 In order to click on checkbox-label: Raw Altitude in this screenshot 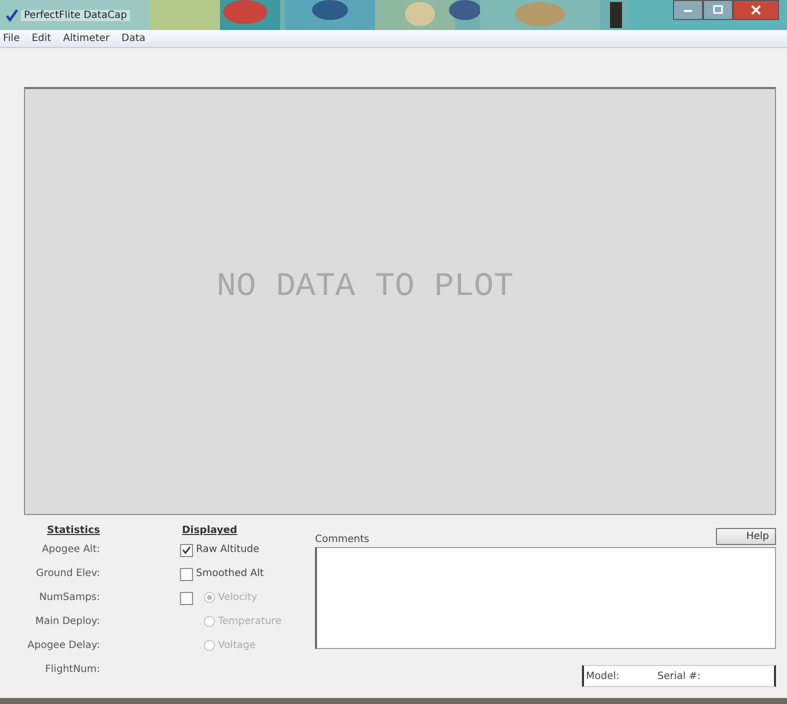, I will do `click(228, 549)`.